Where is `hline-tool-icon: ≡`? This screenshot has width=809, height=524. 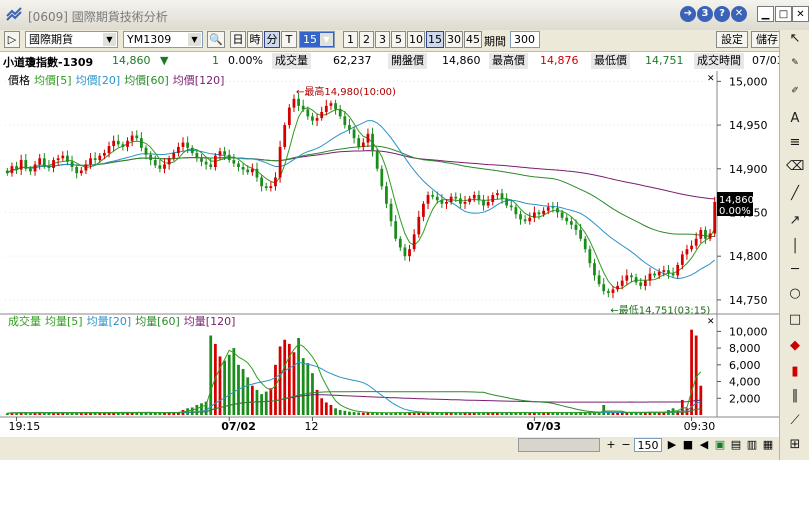 hline-tool-icon: ≡ is located at coordinates (795, 143).